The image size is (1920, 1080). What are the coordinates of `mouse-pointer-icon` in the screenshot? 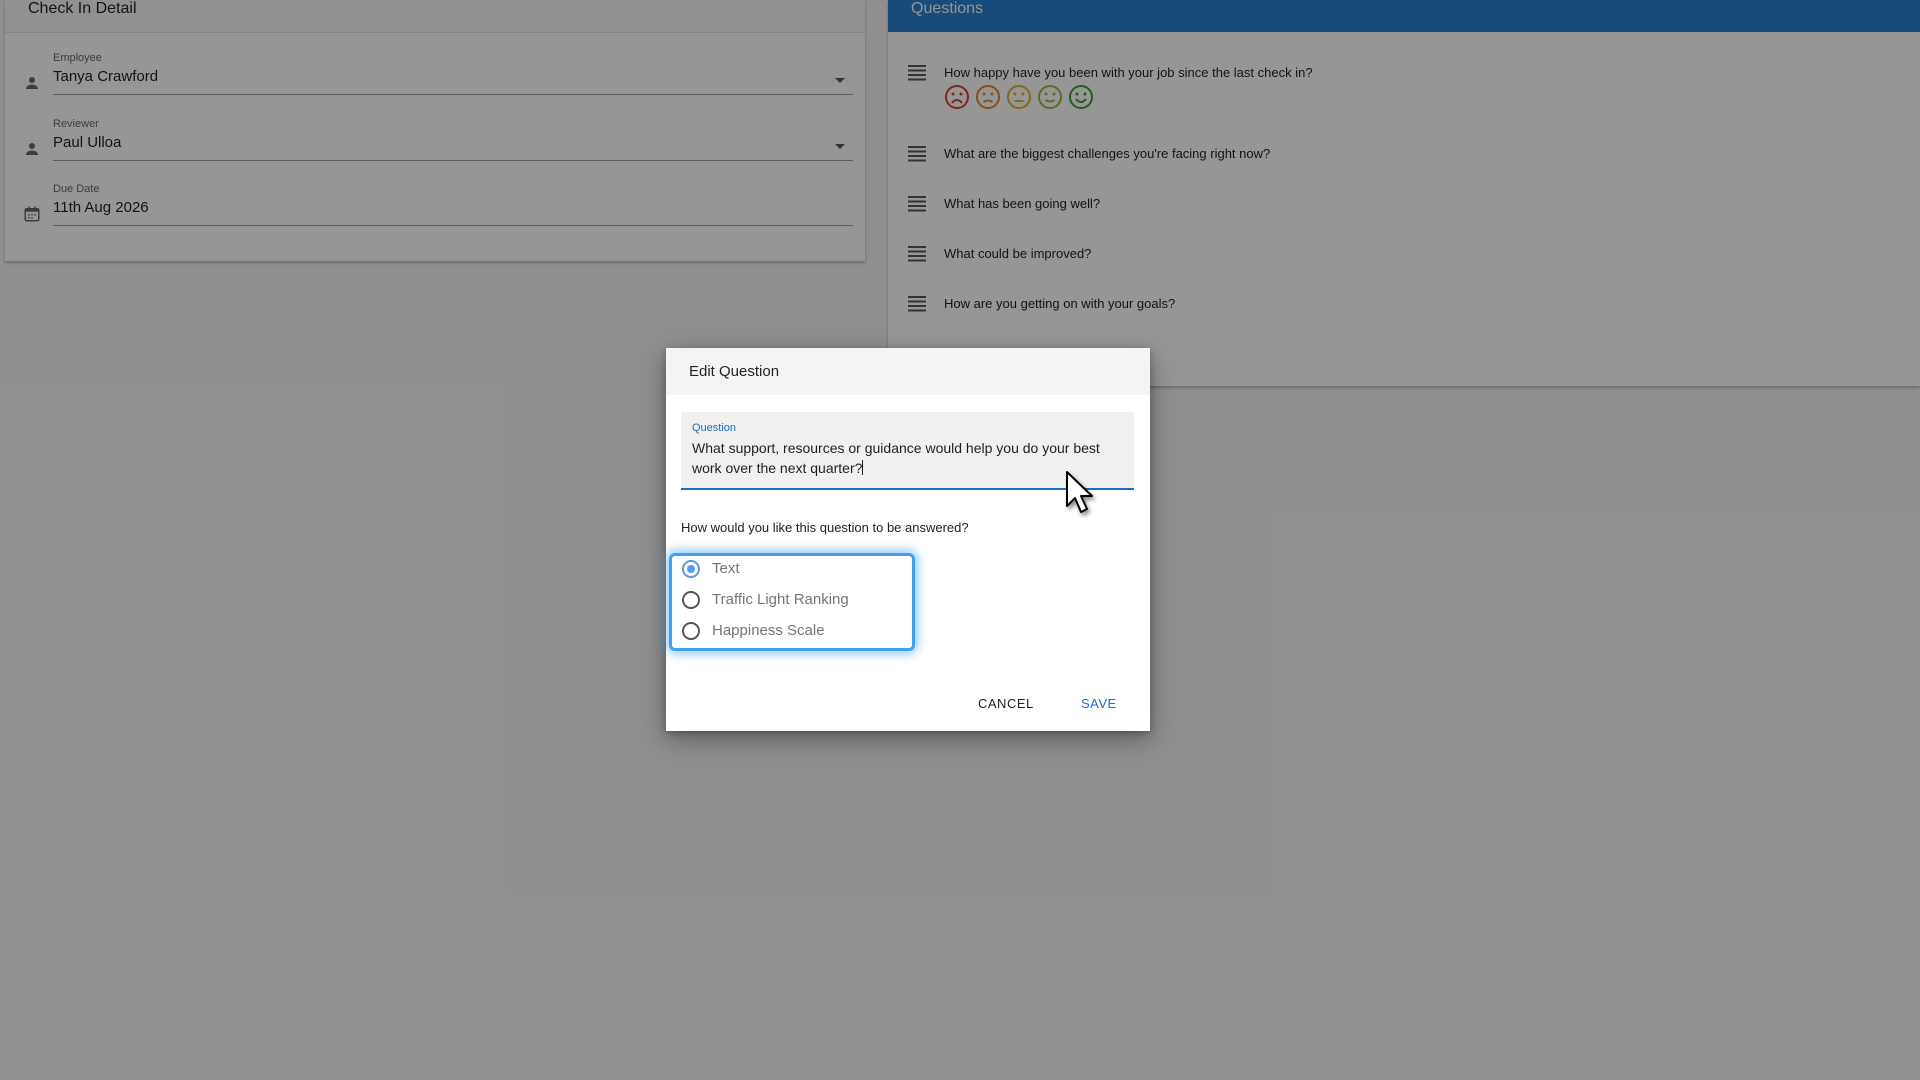 It's located at (1079, 492).